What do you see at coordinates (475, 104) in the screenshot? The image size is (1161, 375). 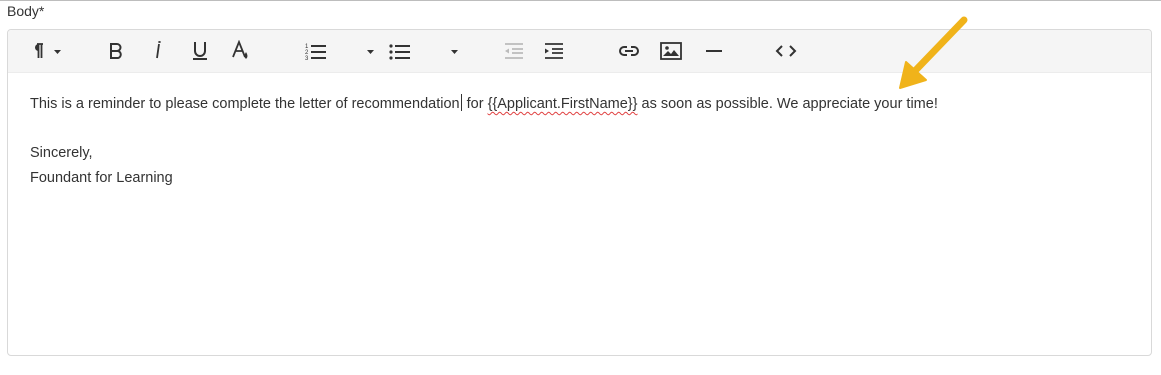 I see `body-text-after-caret: for` at bounding box center [475, 104].